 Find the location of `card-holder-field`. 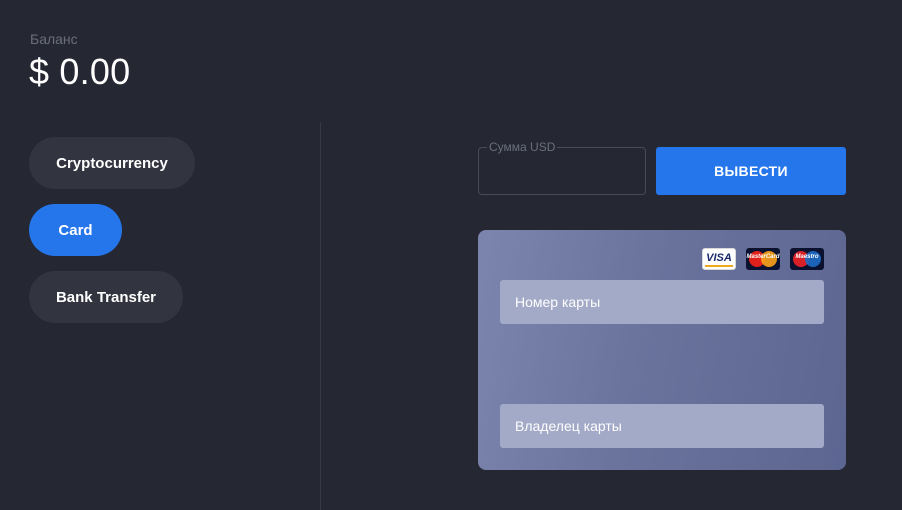

card-holder-field is located at coordinates (662, 426).